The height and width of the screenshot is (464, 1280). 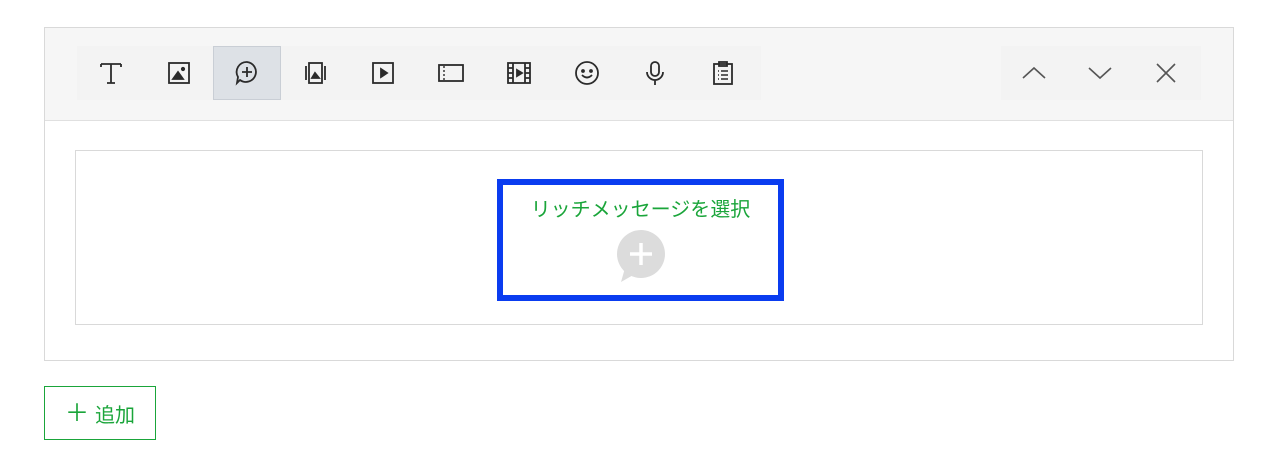 I want to click on move-up-button, so click(x=1034, y=73).